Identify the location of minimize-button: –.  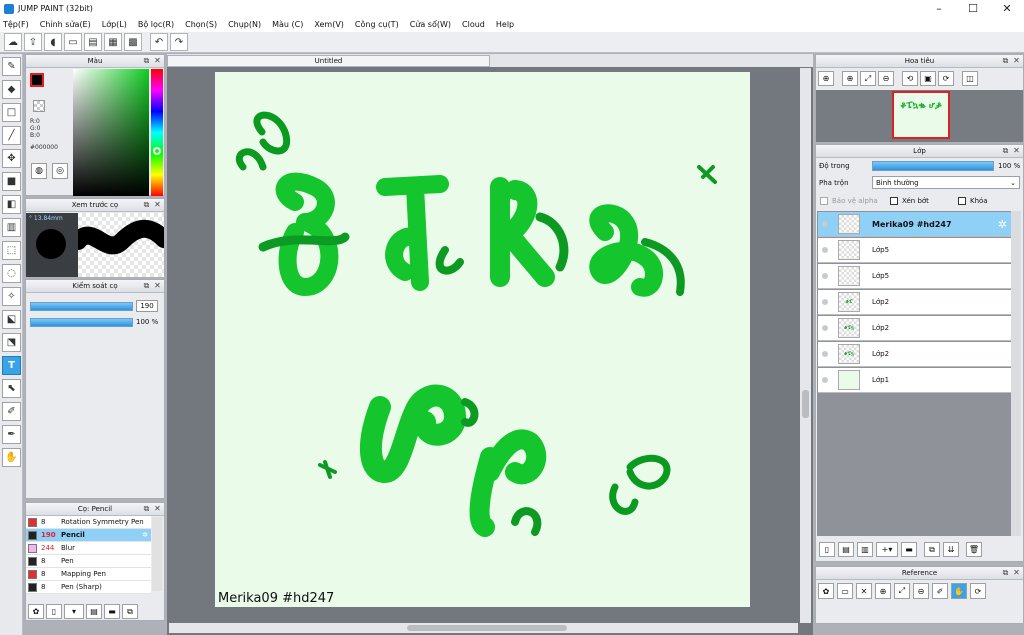
(939, 8).